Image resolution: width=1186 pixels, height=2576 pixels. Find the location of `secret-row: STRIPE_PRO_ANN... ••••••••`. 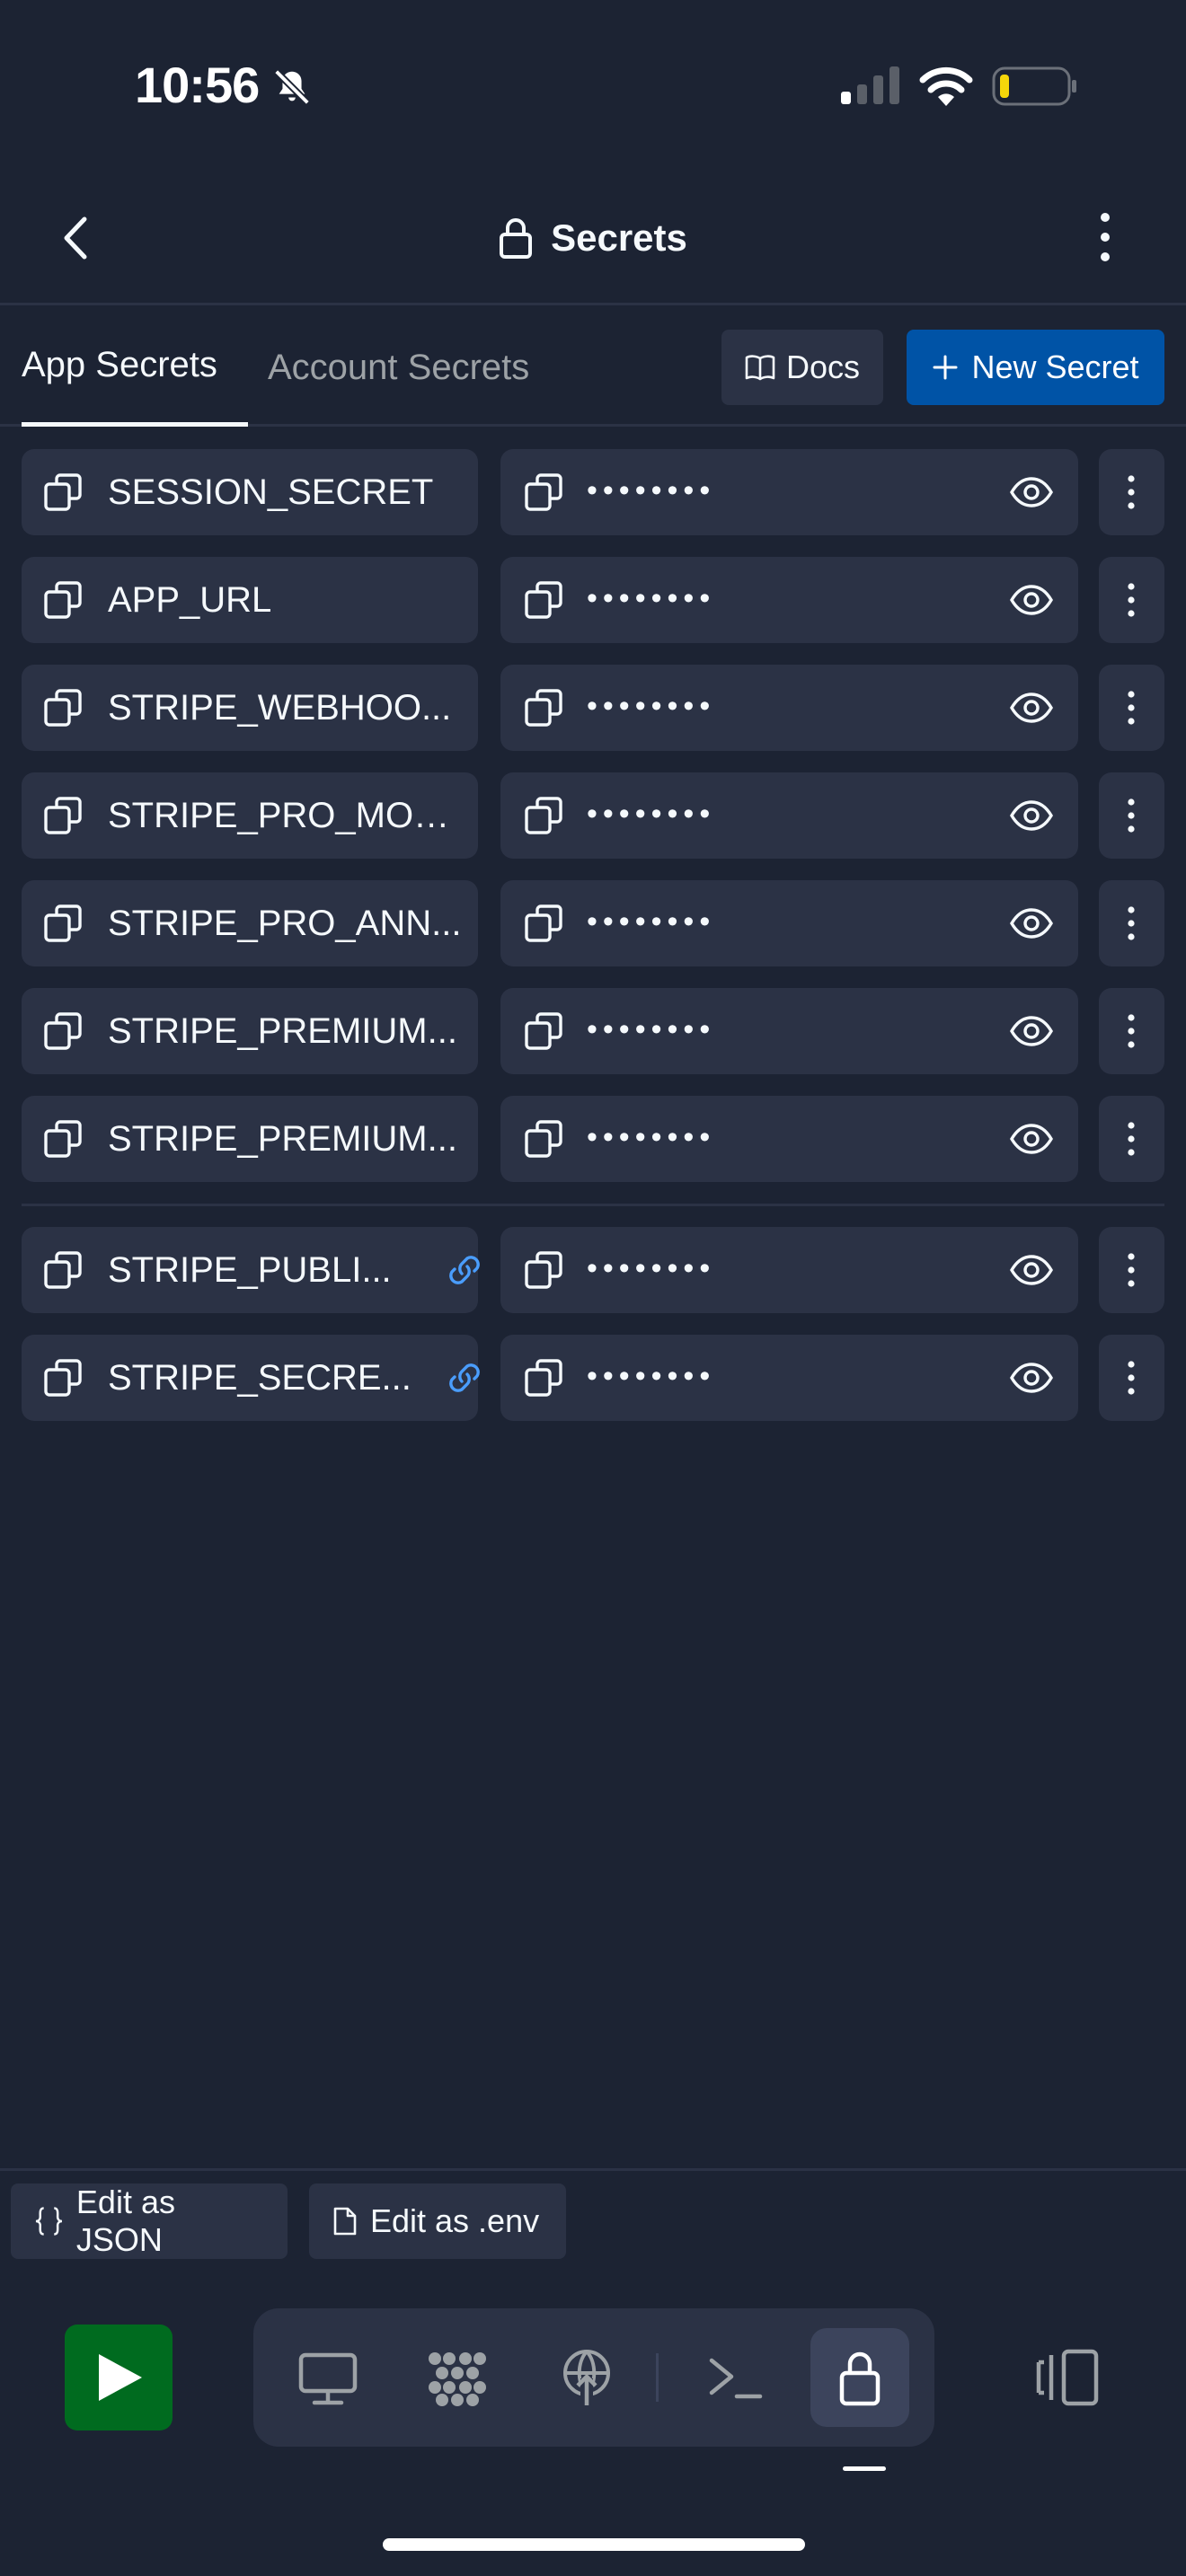

secret-row: STRIPE_PRO_ANN... •••••••• is located at coordinates (593, 923).